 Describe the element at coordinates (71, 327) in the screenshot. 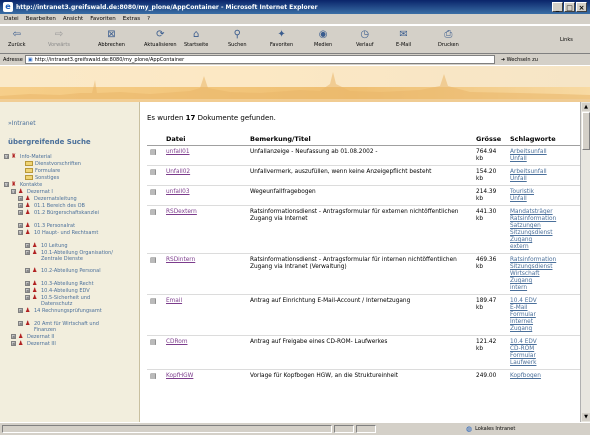

I see `tree-node: ⊞ ♟ 20 Amt für Wirtschaft und Finanzen` at that location.